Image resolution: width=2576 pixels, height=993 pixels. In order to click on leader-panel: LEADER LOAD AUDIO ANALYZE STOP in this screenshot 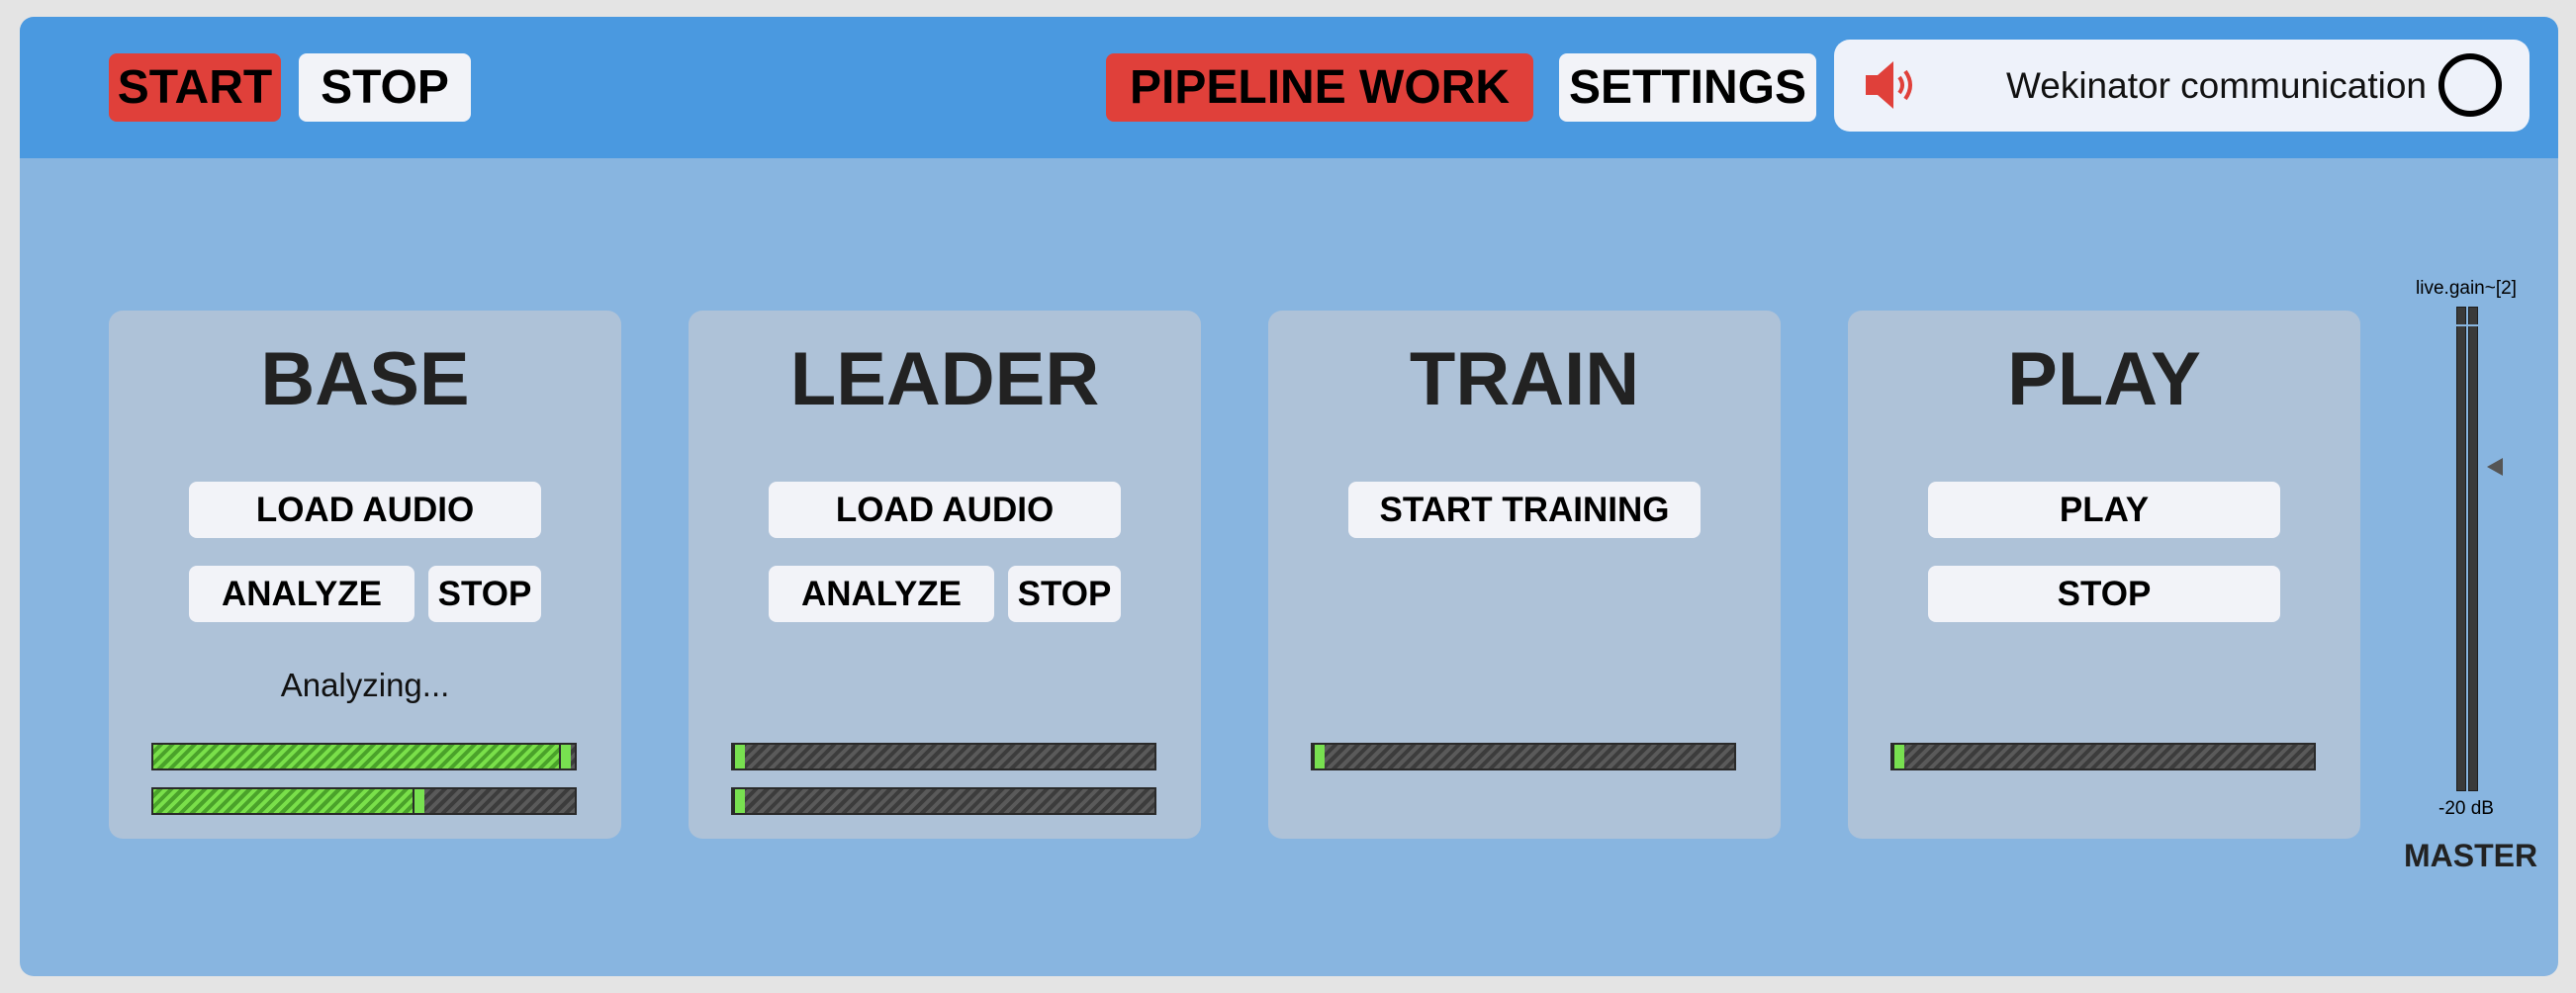, I will do `click(945, 575)`.